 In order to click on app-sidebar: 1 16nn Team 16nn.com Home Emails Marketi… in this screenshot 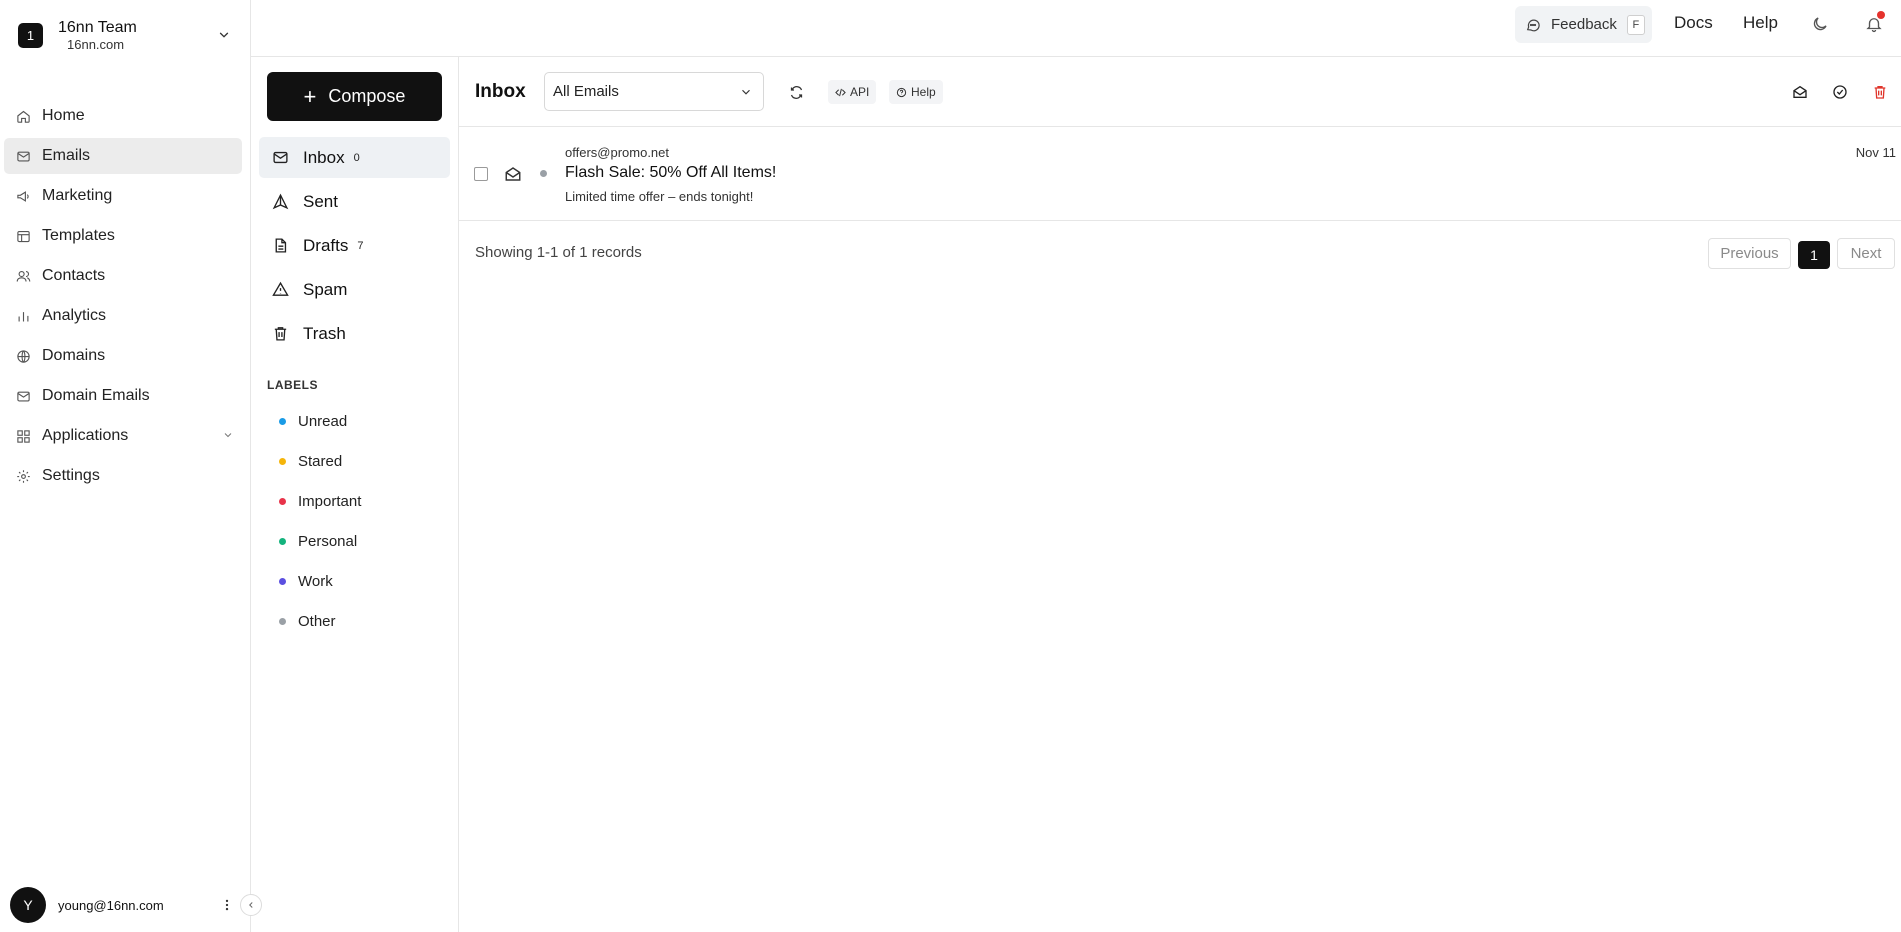, I will do `click(125, 466)`.